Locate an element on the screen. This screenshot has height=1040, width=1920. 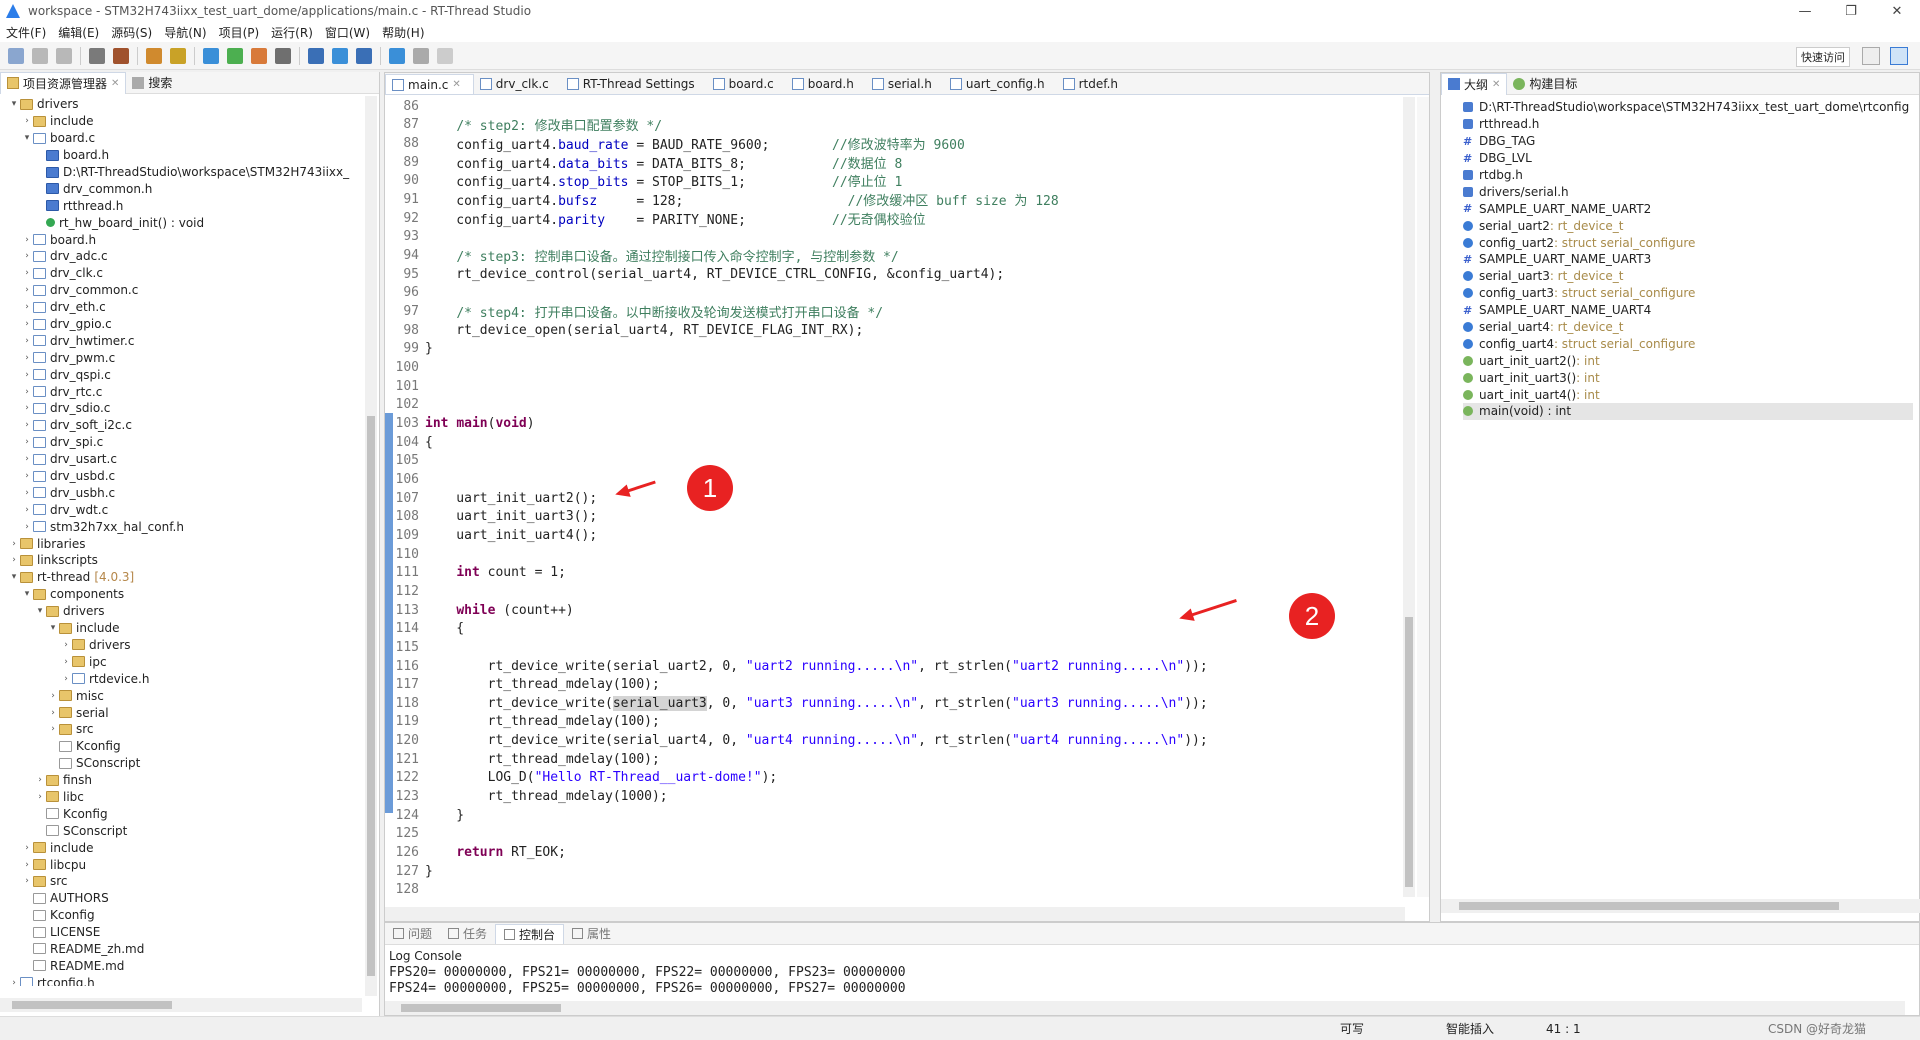
menu-project: 项目(P) is located at coordinates (239, 32).